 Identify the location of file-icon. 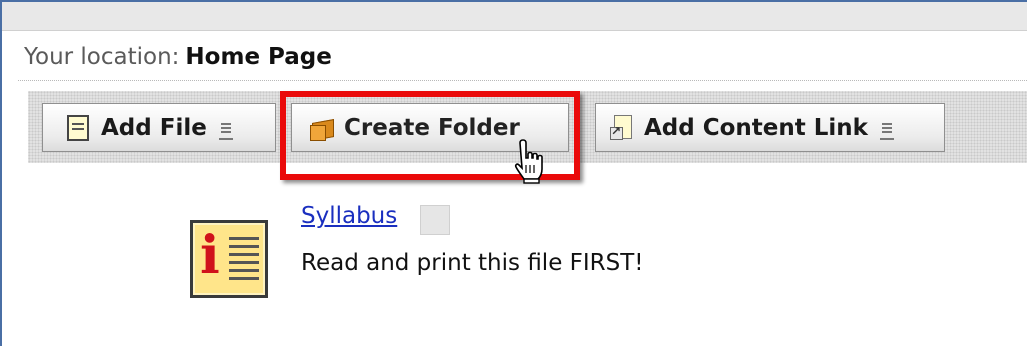
(78, 127).